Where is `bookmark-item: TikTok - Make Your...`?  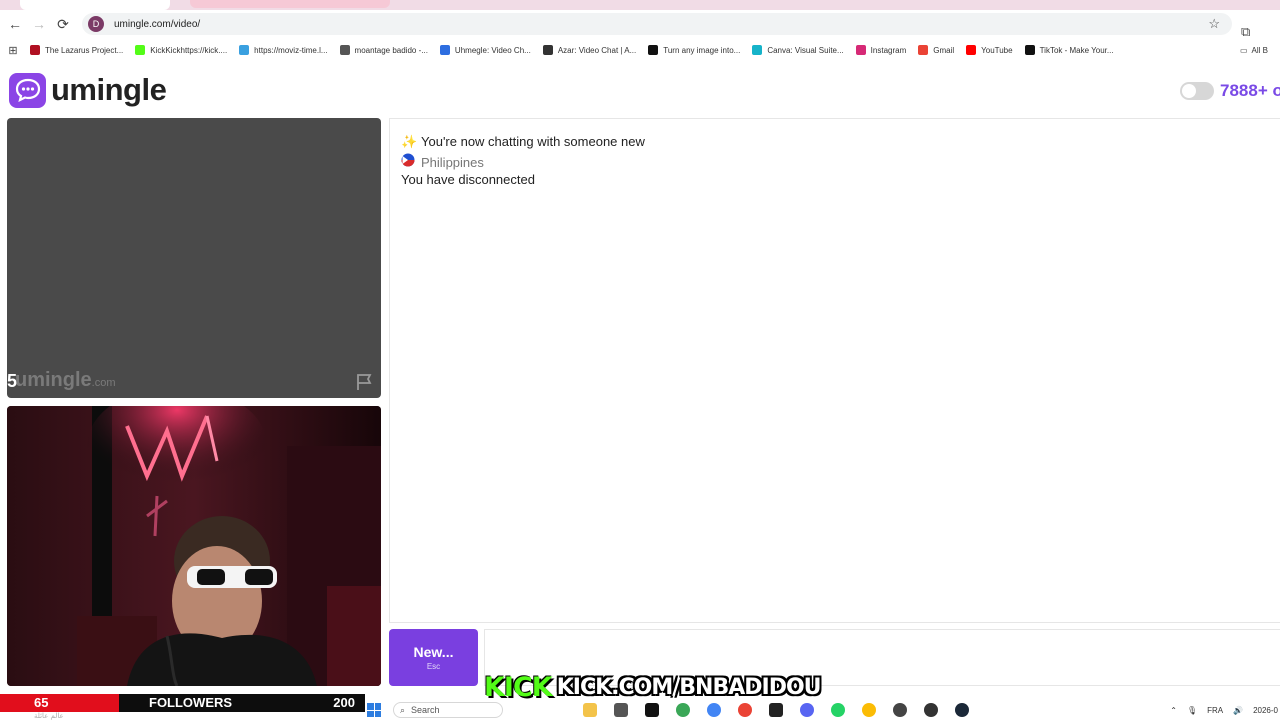 bookmark-item: TikTok - Make Your... is located at coordinates (1069, 50).